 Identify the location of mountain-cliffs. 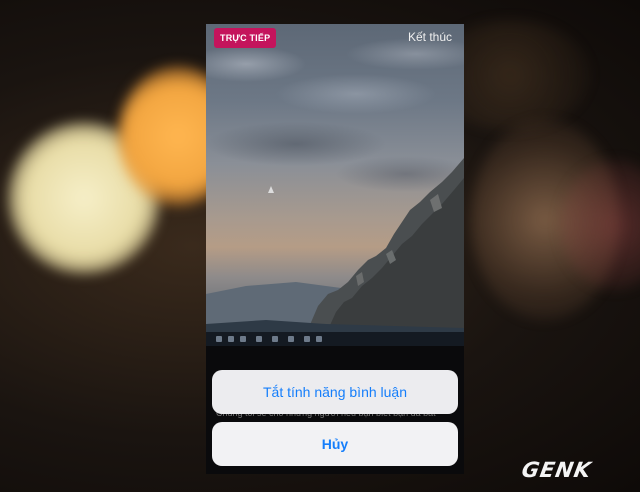
(335, 246).